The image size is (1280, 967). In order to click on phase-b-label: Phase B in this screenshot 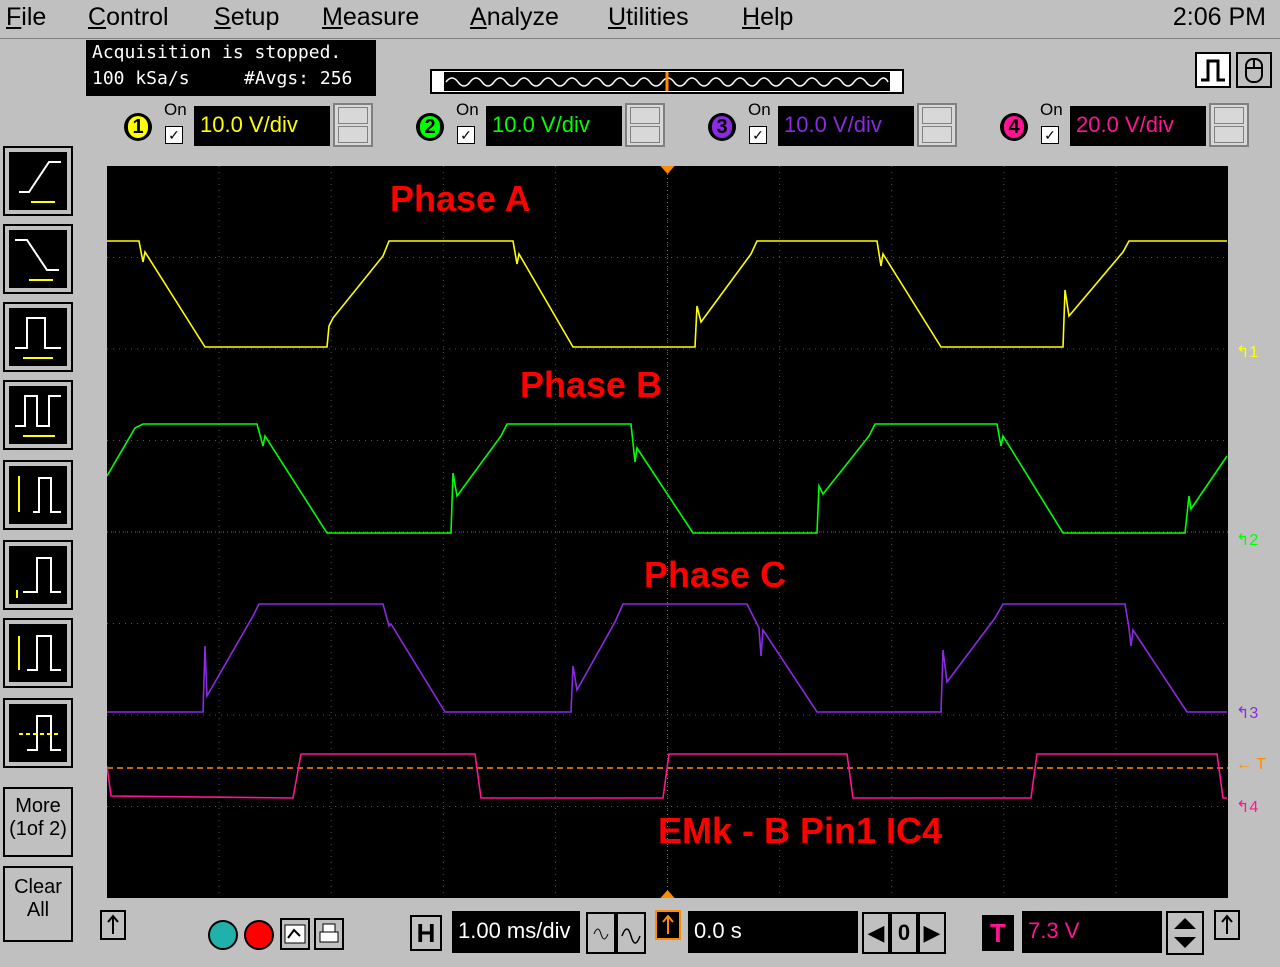, I will do `click(591, 384)`.